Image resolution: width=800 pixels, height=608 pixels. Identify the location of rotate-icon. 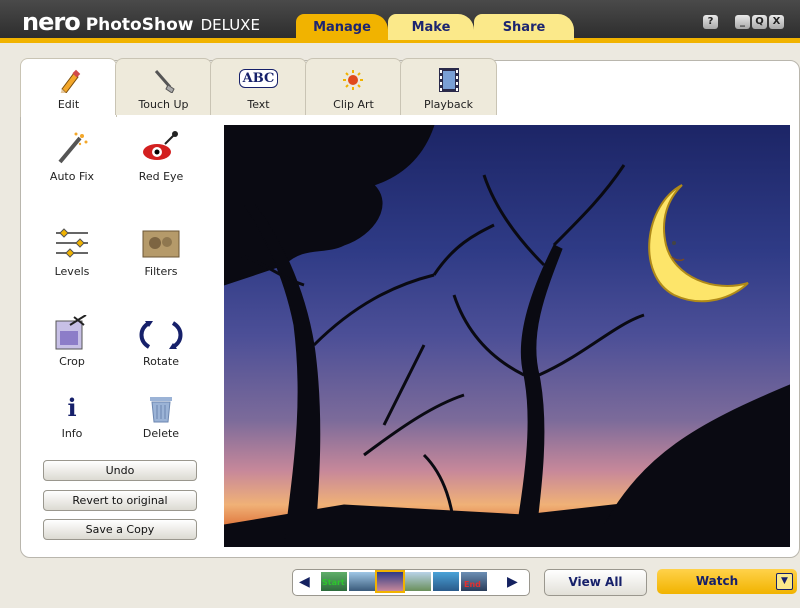
(161, 333).